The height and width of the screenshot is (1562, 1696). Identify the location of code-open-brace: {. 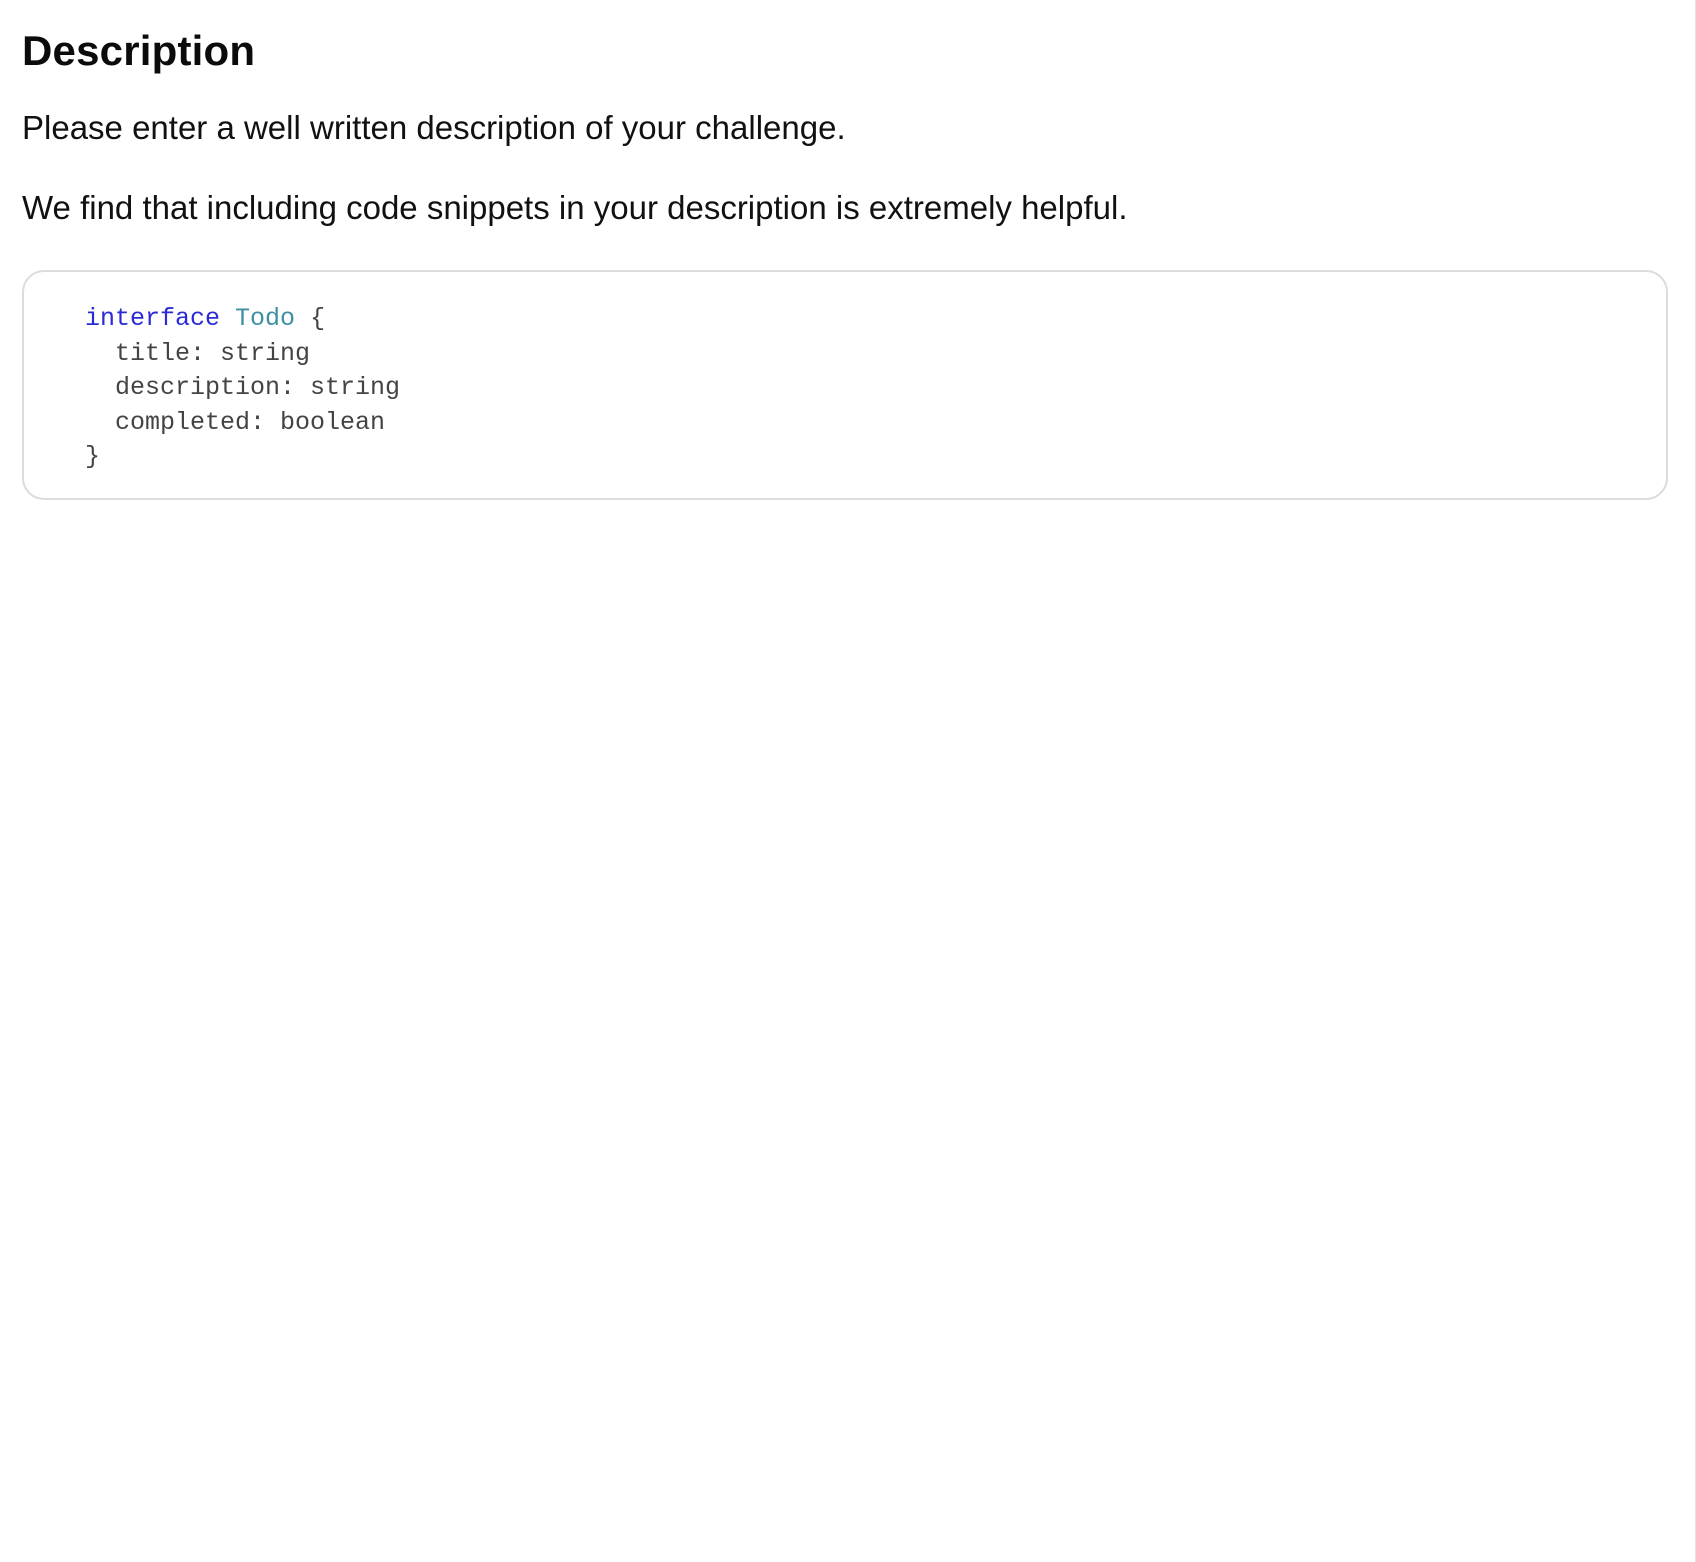
(318, 318).